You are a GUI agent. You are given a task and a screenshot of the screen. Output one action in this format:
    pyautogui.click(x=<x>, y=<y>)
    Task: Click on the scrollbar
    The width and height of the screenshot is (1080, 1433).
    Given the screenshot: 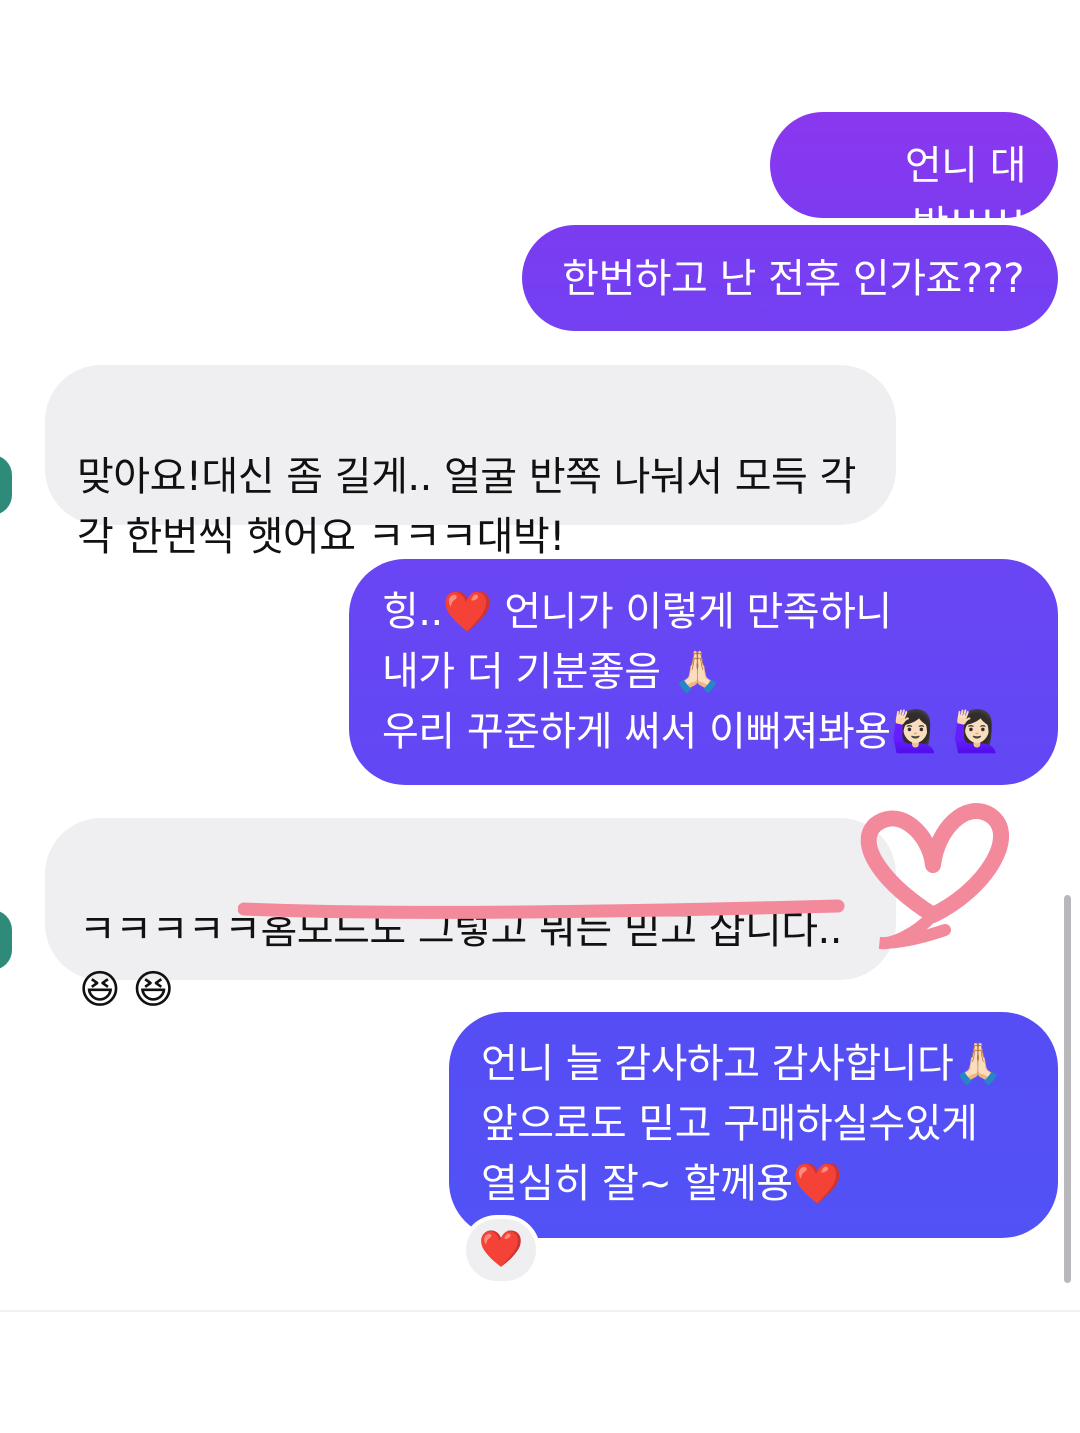 What is the action you would take?
    pyautogui.click(x=1067, y=1089)
    